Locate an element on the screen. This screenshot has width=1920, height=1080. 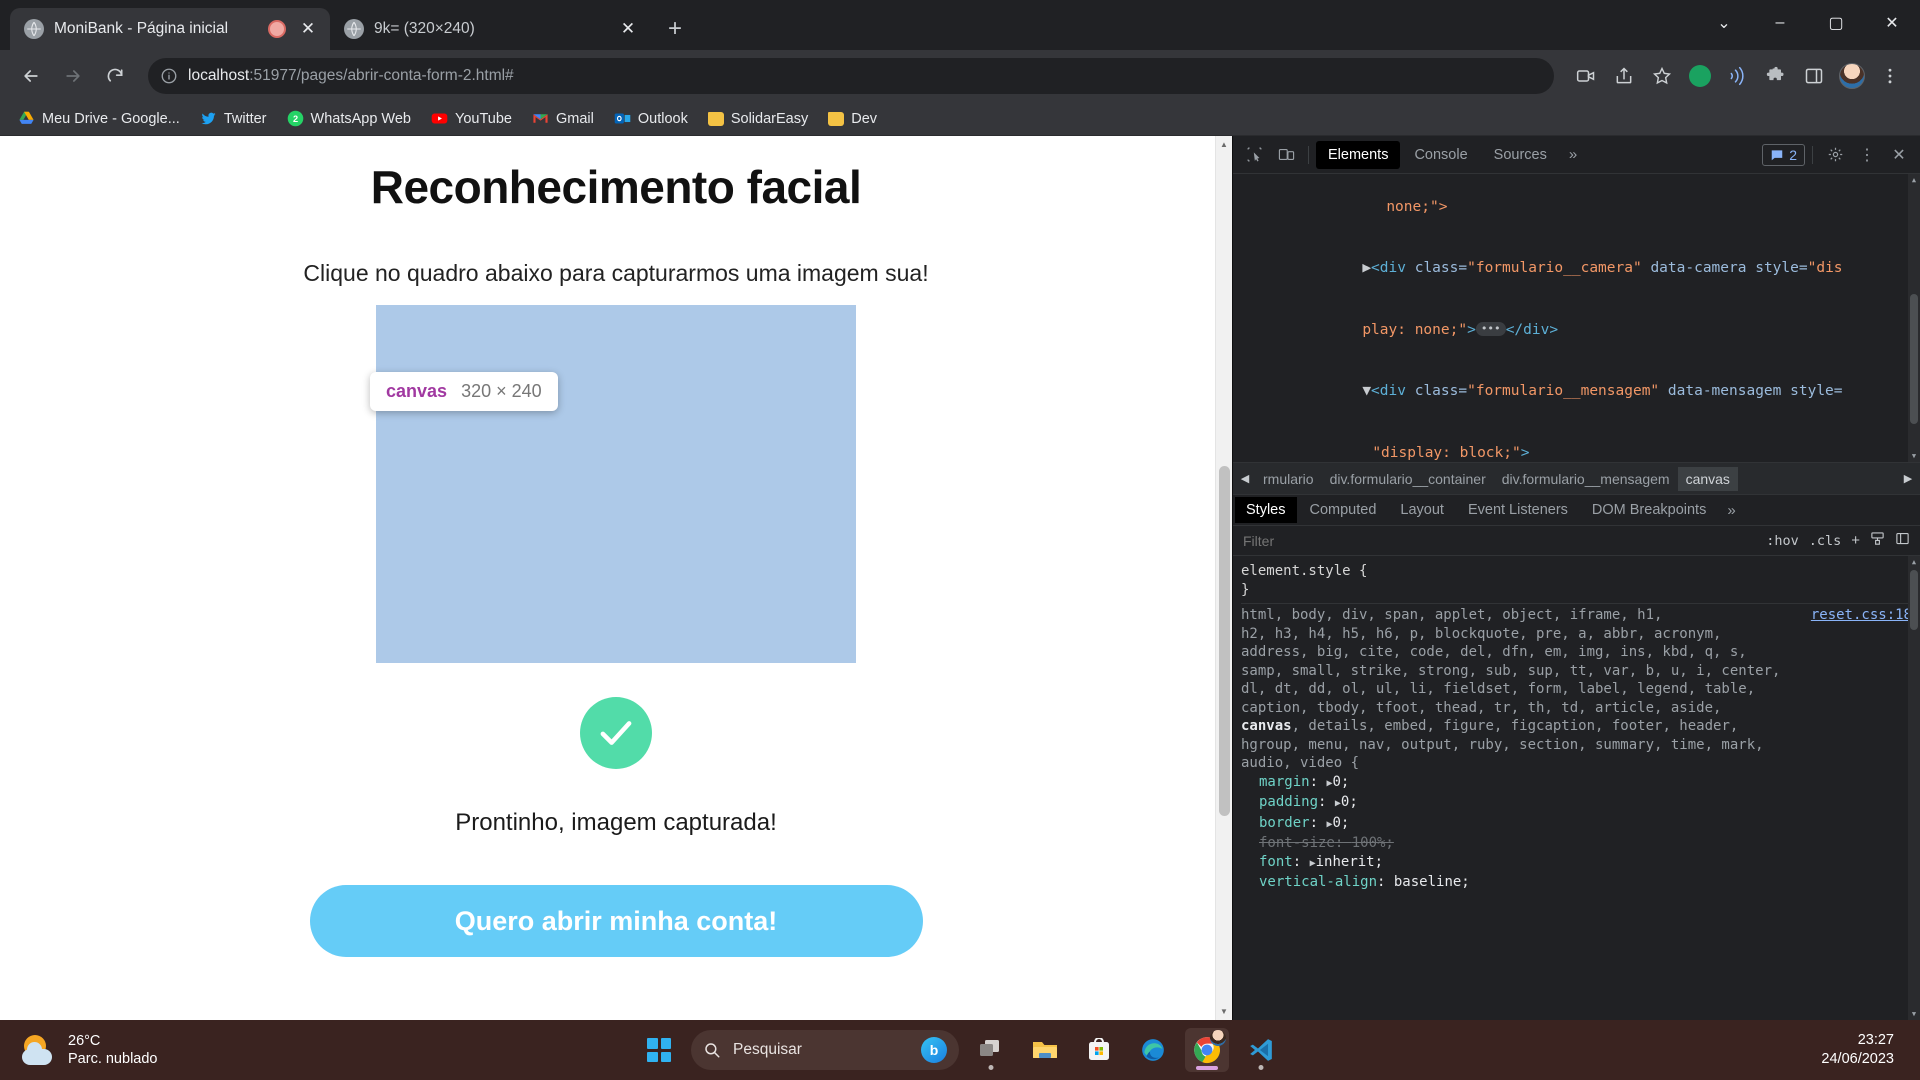
screen-capture-icon is located at coordinates (1586, 76).